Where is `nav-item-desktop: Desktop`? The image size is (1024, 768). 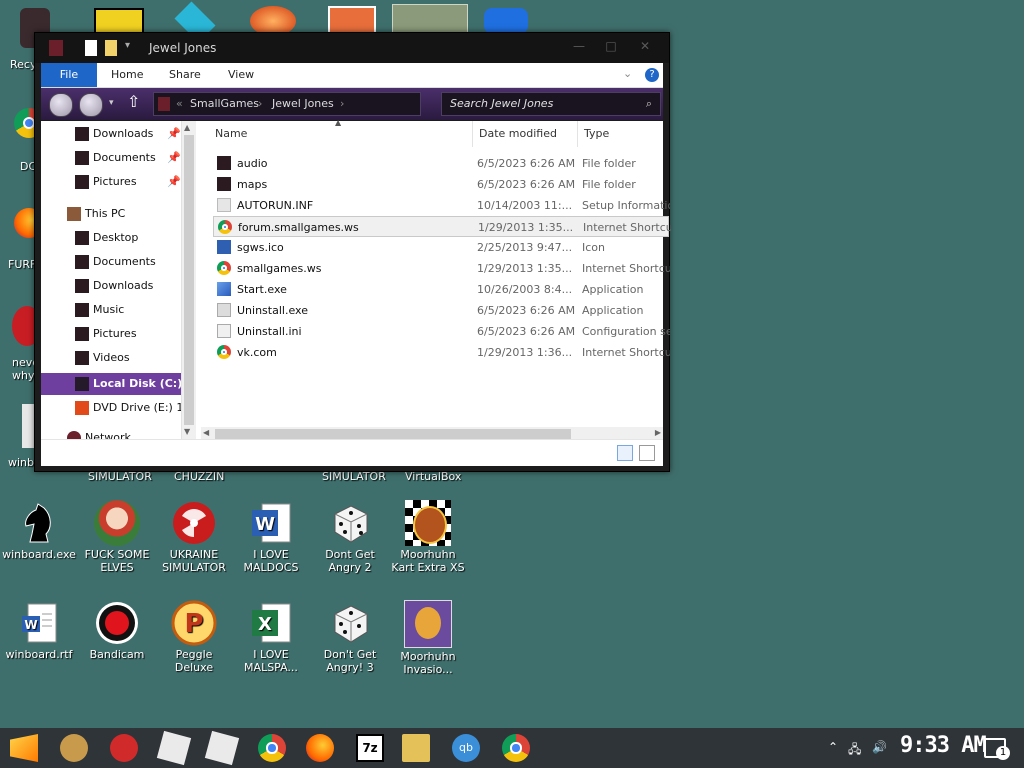 nav-item-desktop: Desktop is located at coordinates (111, 238).